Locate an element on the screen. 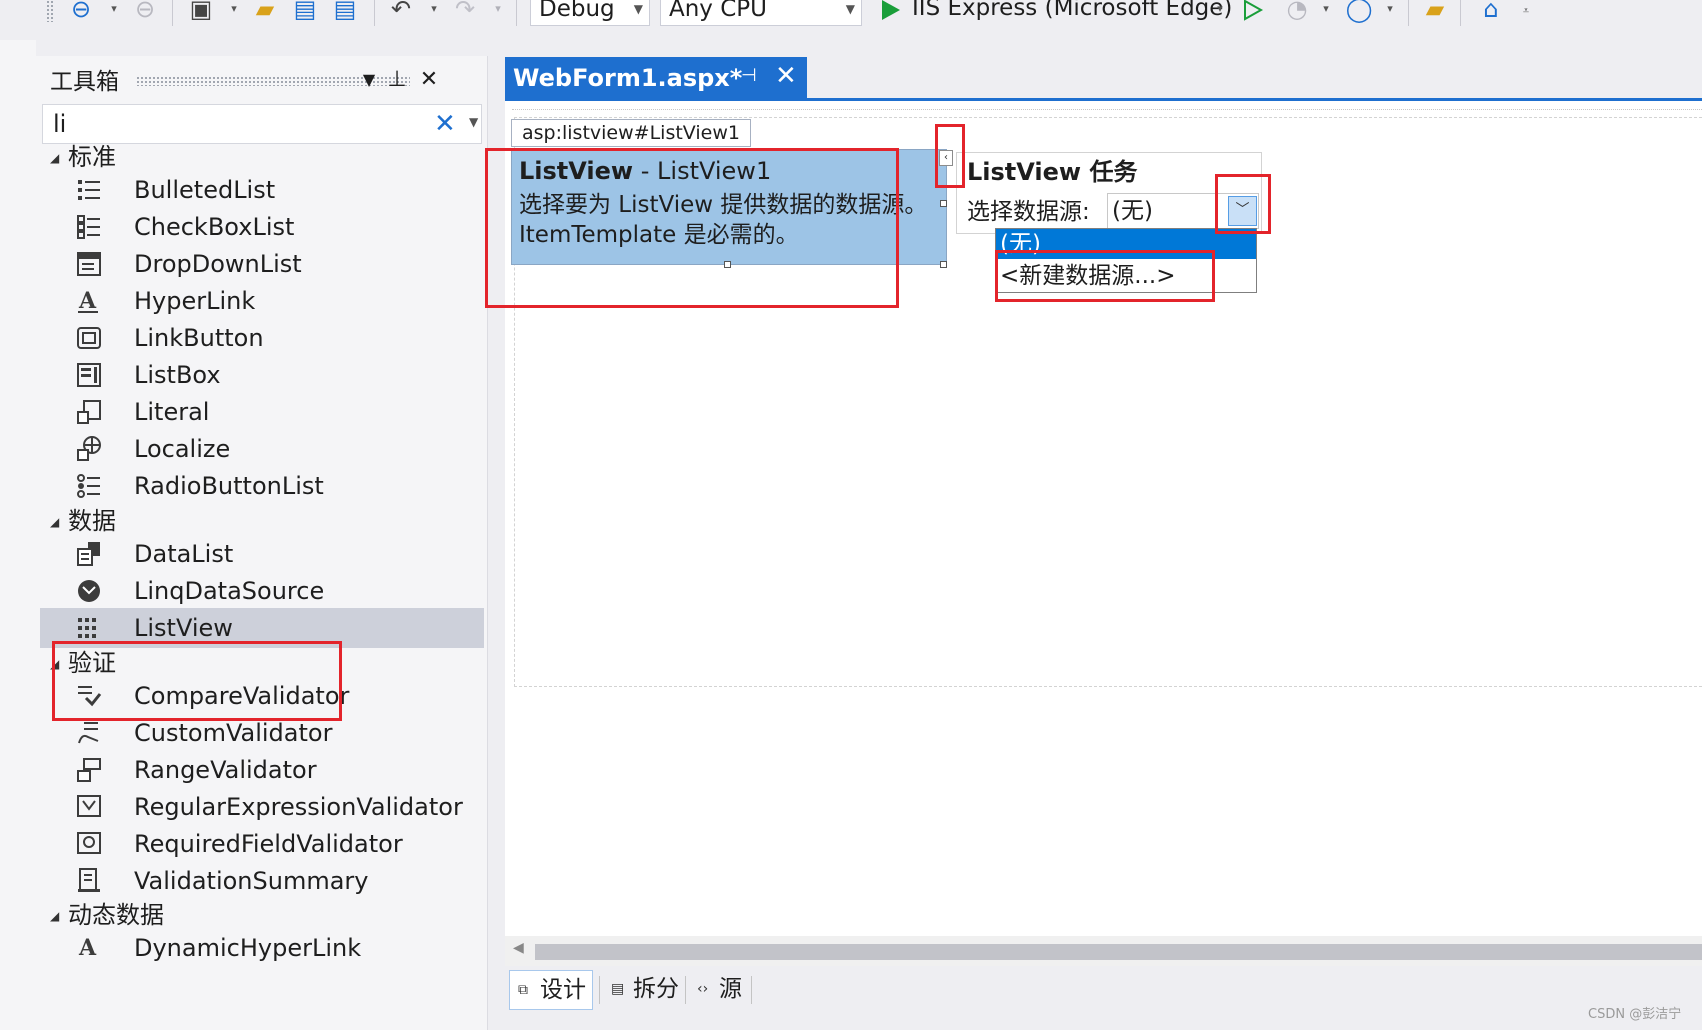  toolbox-item-requiredfieldvalidator: RequiredFieldValidator is located at coordinates (262, 844).